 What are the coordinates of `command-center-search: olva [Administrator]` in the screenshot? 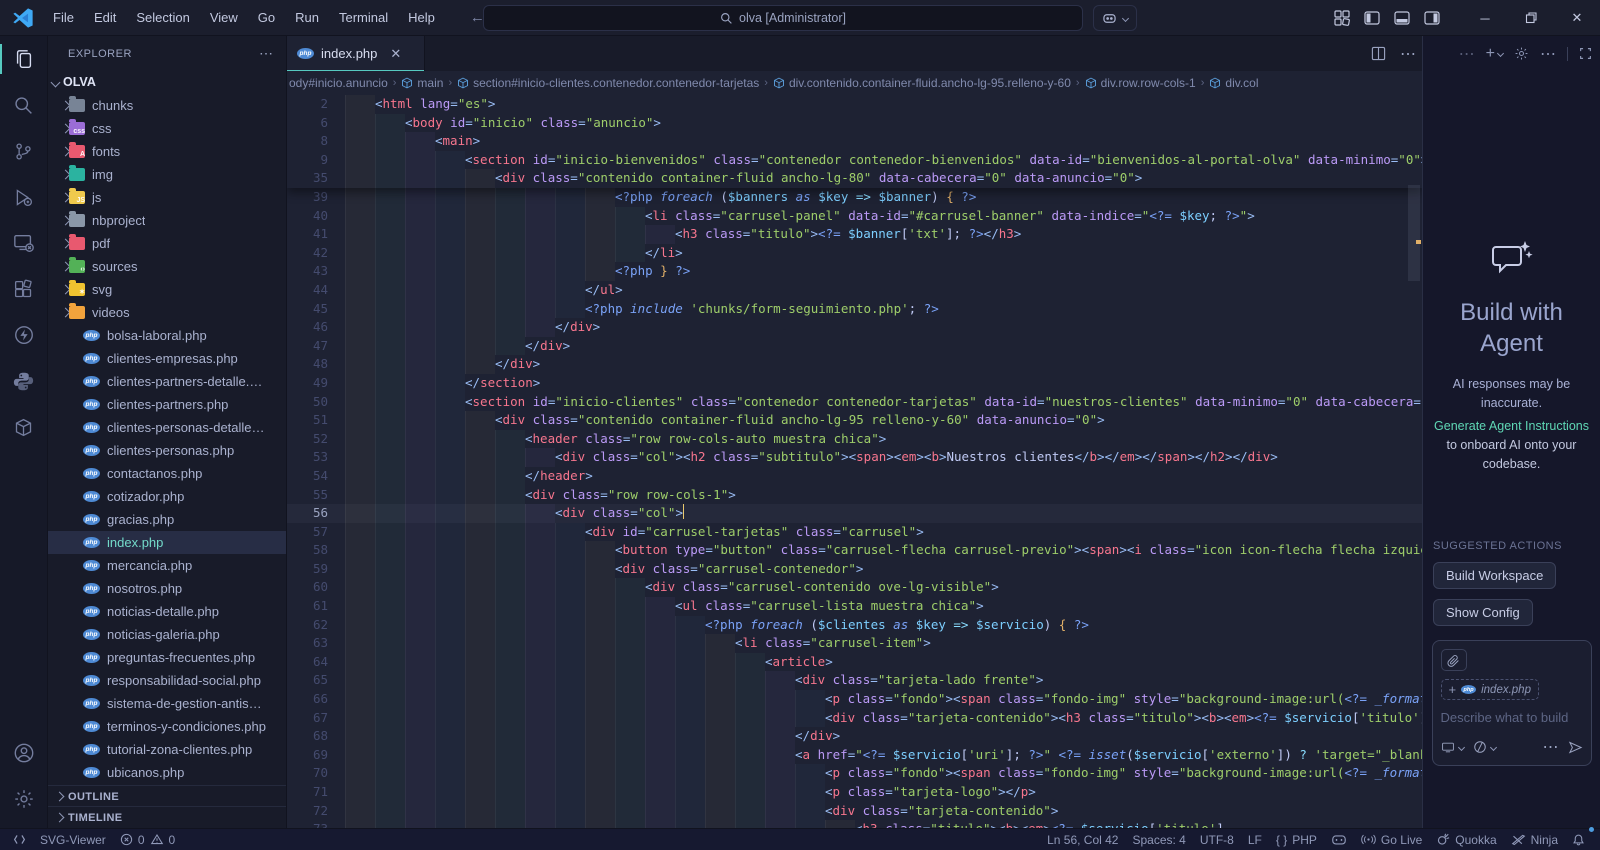 It's located at (783, 18).